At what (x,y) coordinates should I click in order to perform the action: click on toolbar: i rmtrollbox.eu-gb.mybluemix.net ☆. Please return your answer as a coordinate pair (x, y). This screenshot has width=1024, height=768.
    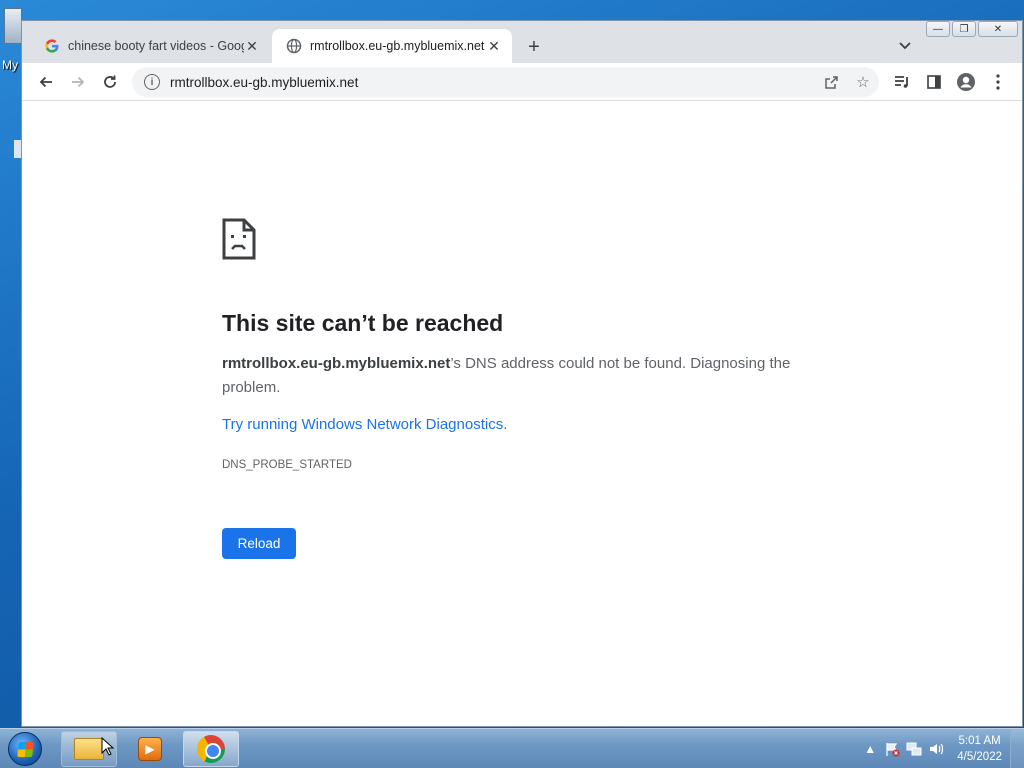
    Looking at the image, I should click on (522, 82).